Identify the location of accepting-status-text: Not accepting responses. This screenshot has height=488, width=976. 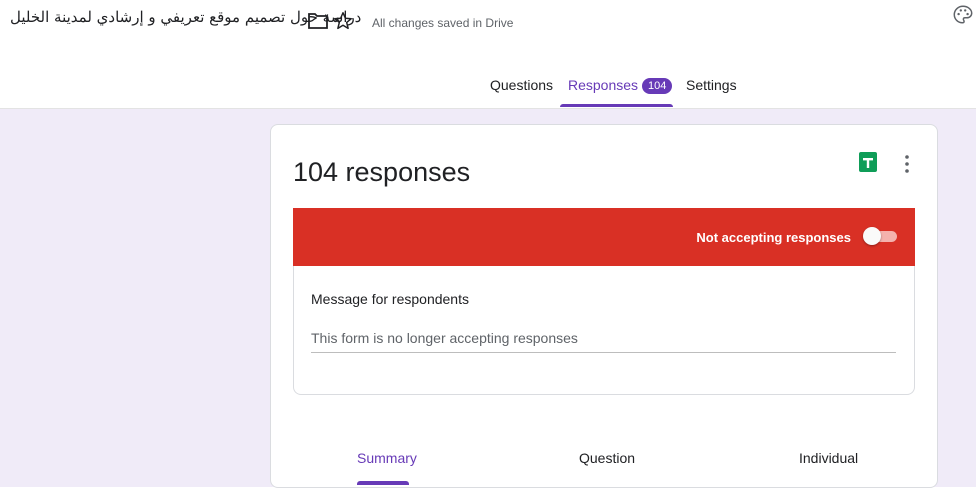
(773, 237).